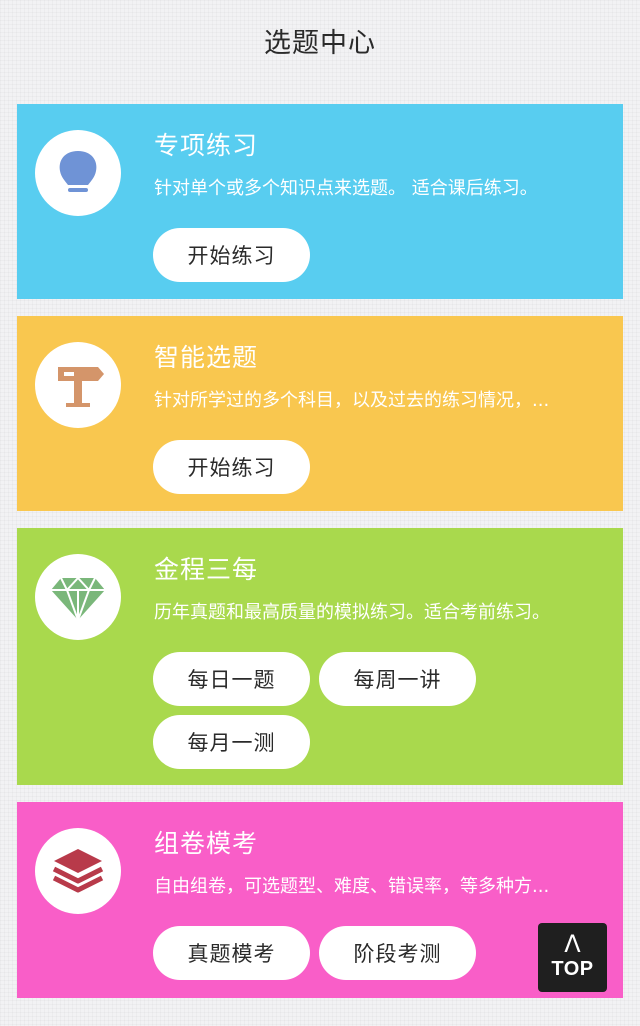  What do you see at coordinates (231, 679) in the screenshot?
I see `daily-question-button: 每日一题` at bounding box center [231, 679].